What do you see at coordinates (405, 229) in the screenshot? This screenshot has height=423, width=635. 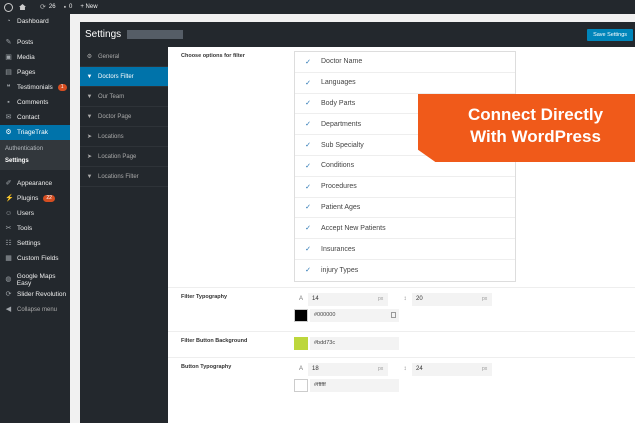 I see `filter-option: ✓ Accept New Patients` at bounding box center [405, 229].